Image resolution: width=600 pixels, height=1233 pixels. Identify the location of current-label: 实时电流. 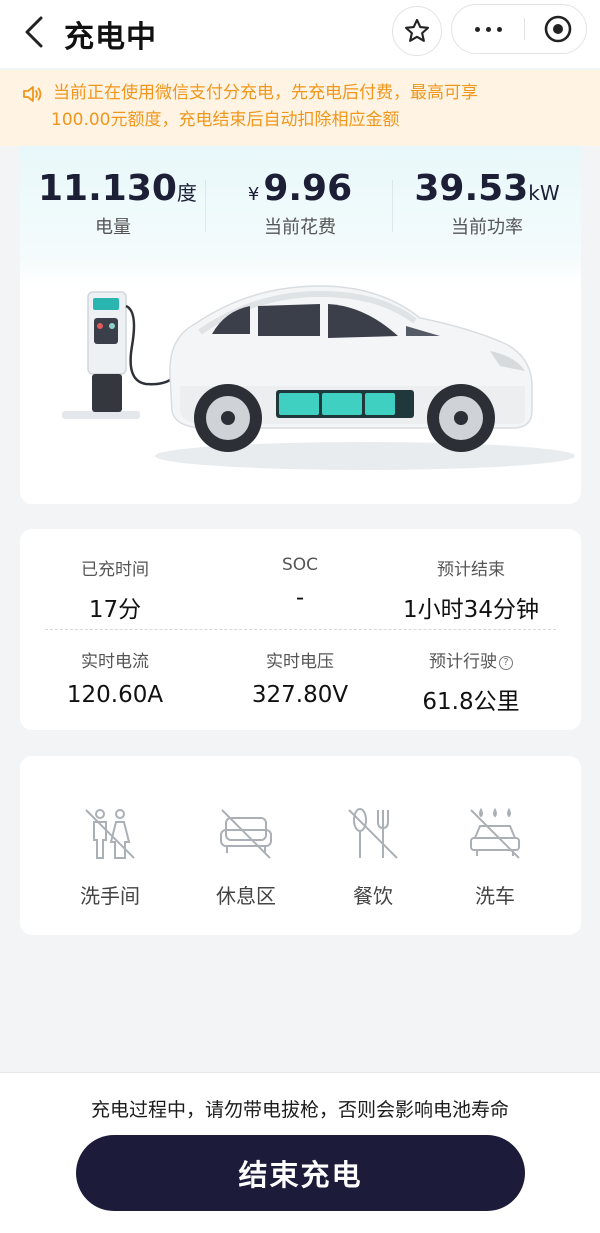
(115, 662).